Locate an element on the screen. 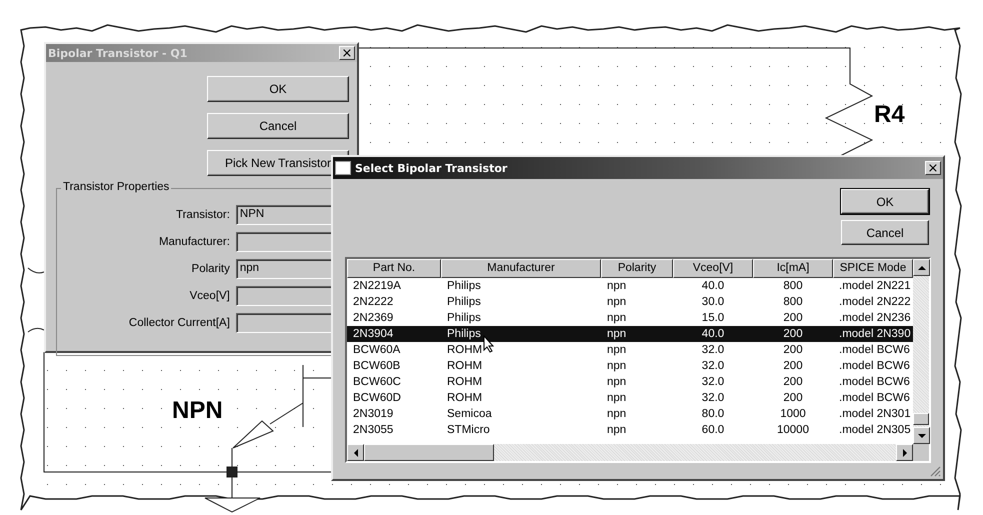 This screenshot has width=983, height=515. scroll-down-button is located at coordinates (921, 435).